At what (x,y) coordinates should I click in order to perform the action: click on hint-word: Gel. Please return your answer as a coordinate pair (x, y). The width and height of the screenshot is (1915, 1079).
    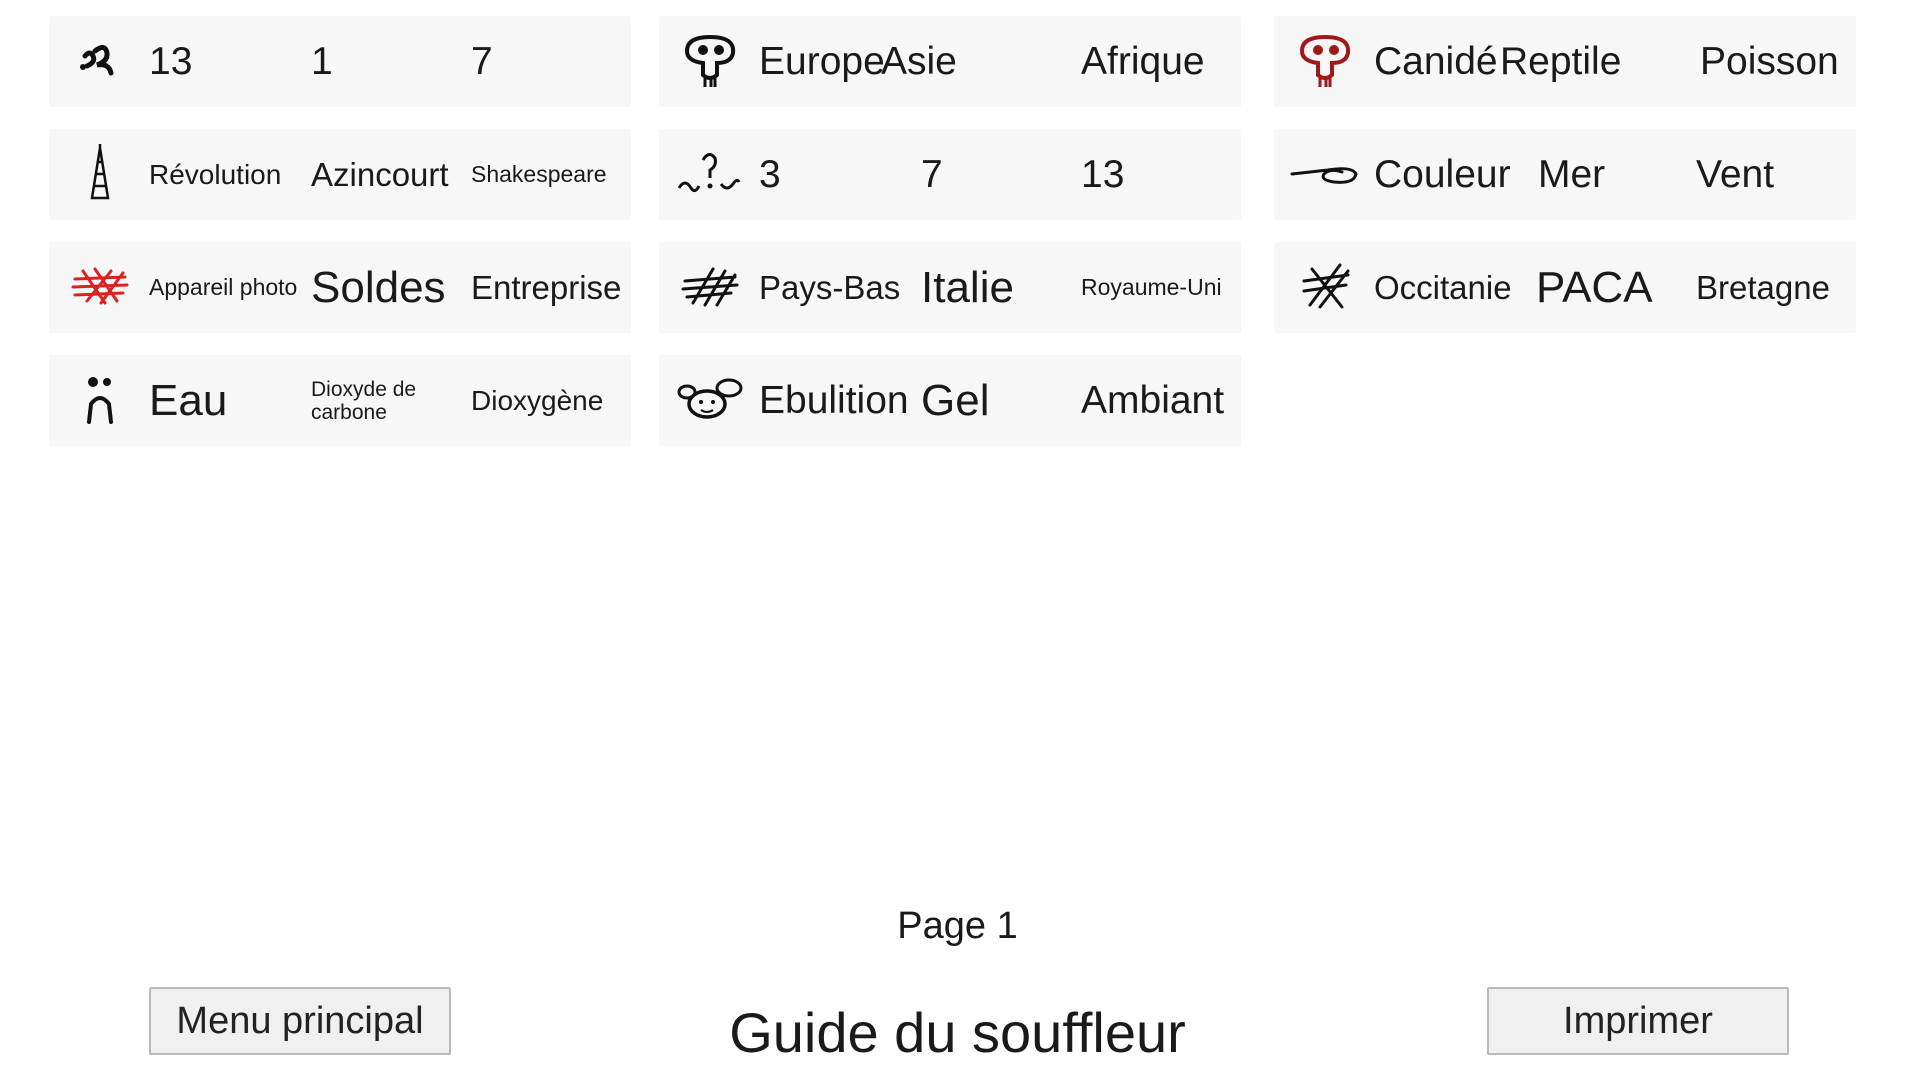
    Looking at the image, I should click on (955, 400).